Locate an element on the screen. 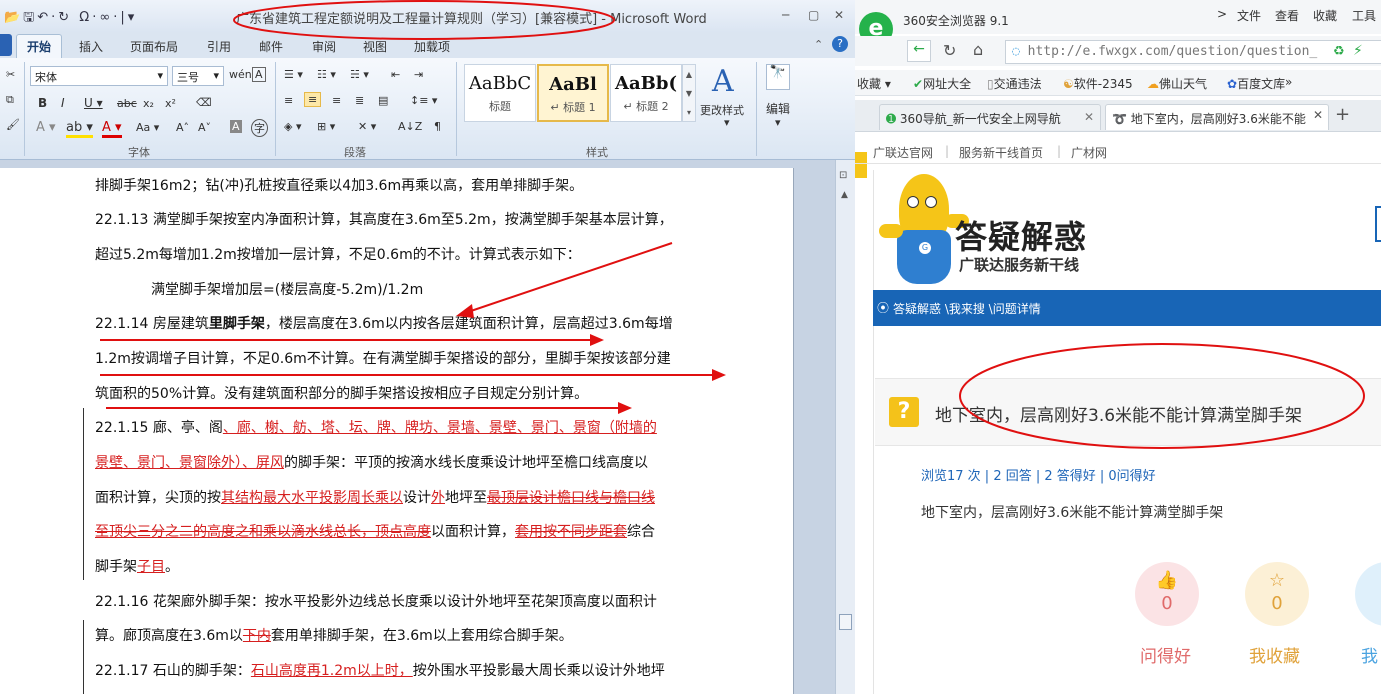 The image size is (1381, 694). home-icon: ⌂ is located at coordinates (978, 49).